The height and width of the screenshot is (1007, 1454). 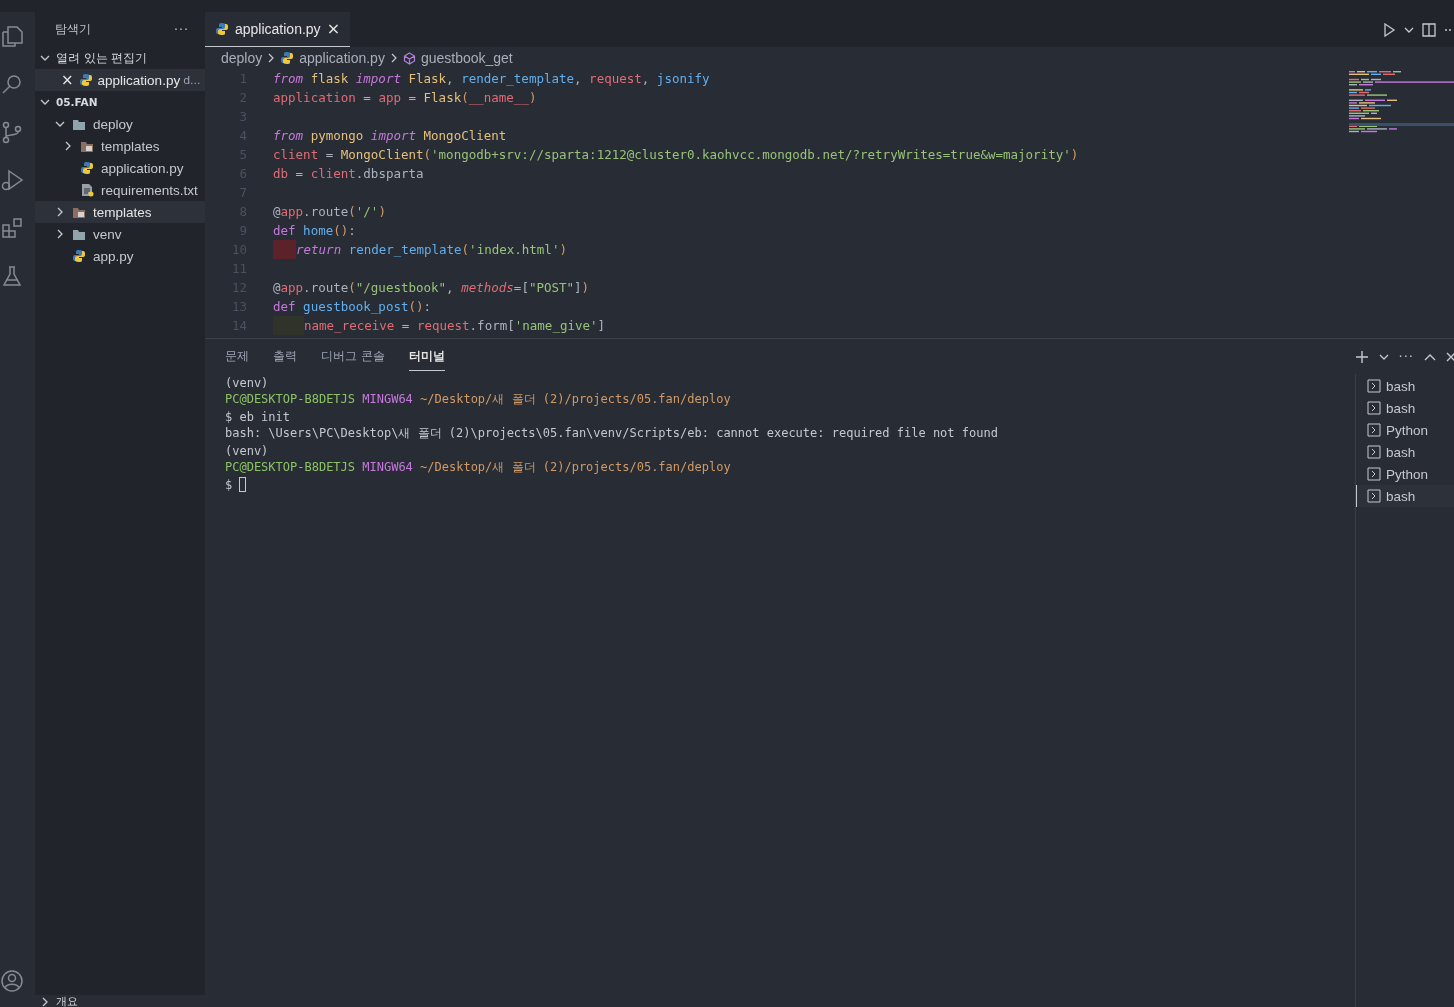 What do you see at coordinates (314, 230) in the screenshot?
I see `code-line: def home():` at bounding box center [314, 230].